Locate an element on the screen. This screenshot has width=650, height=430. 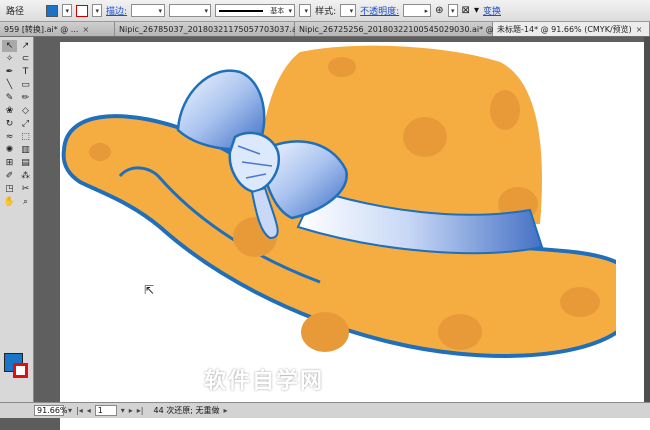
direct-selection-icon: ↗ is located at coordinates (25, 46).